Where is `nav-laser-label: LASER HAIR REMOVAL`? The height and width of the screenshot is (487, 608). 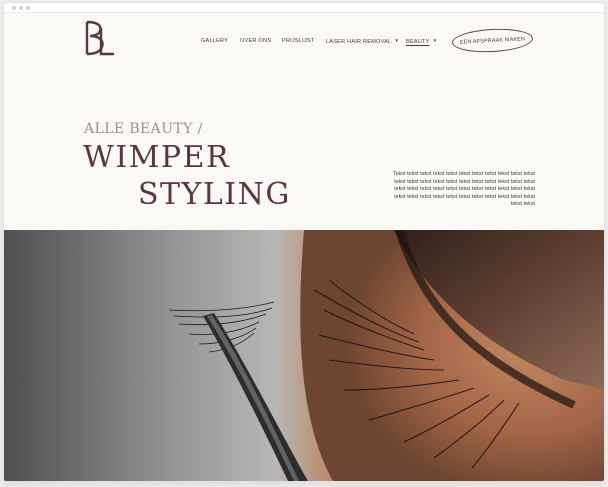
nav-laser-label: LASER HAIR REMOVAL is located at coordinates (359, 42).